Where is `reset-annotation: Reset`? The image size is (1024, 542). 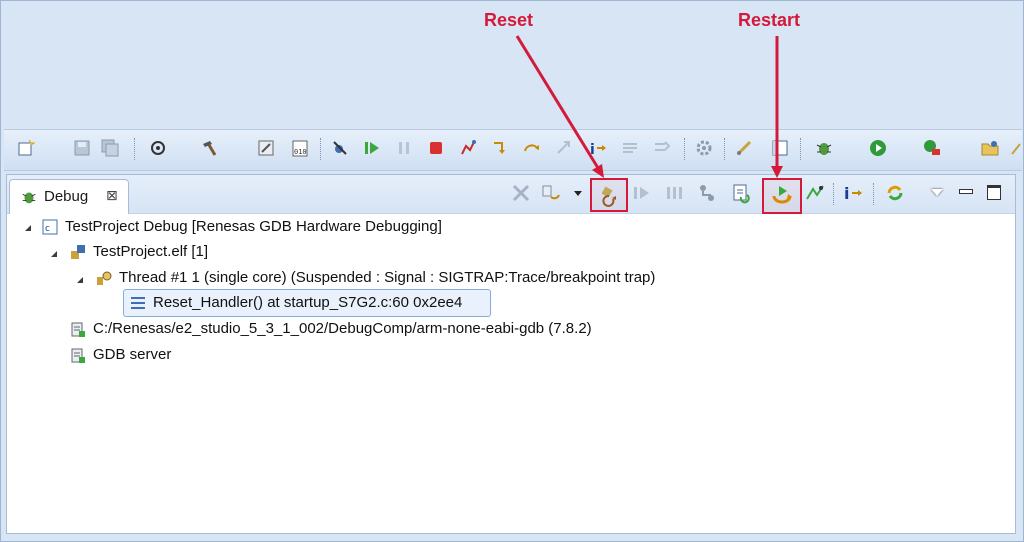
reset-annotation: Reset is located at coordinates (509, 20).